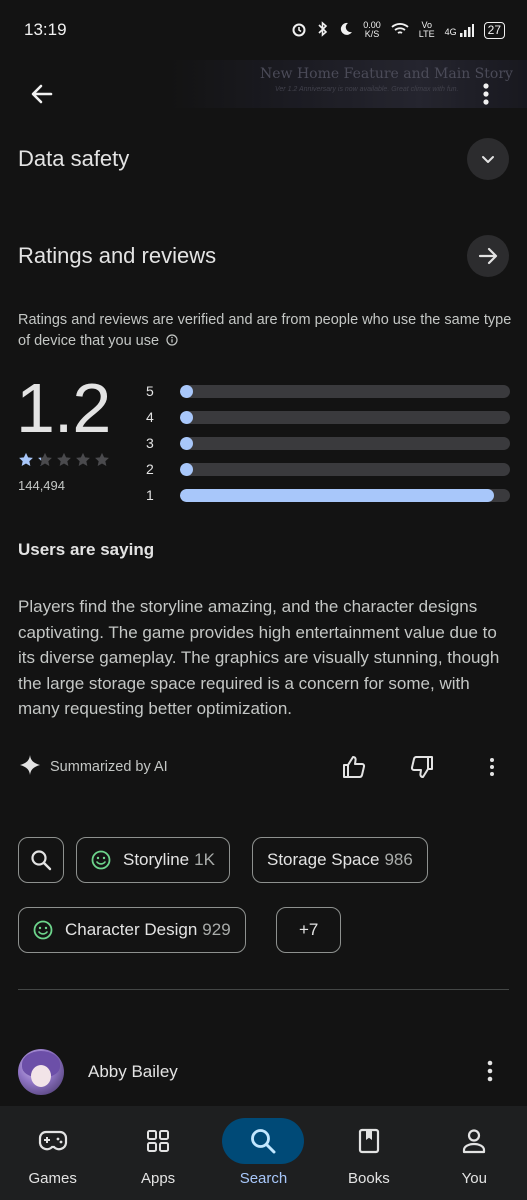 Image resolution: width=527 pixels, height=1200 pixels. I want to click on rating-distribution: 5 4 3 2 1, so click(328, 443).